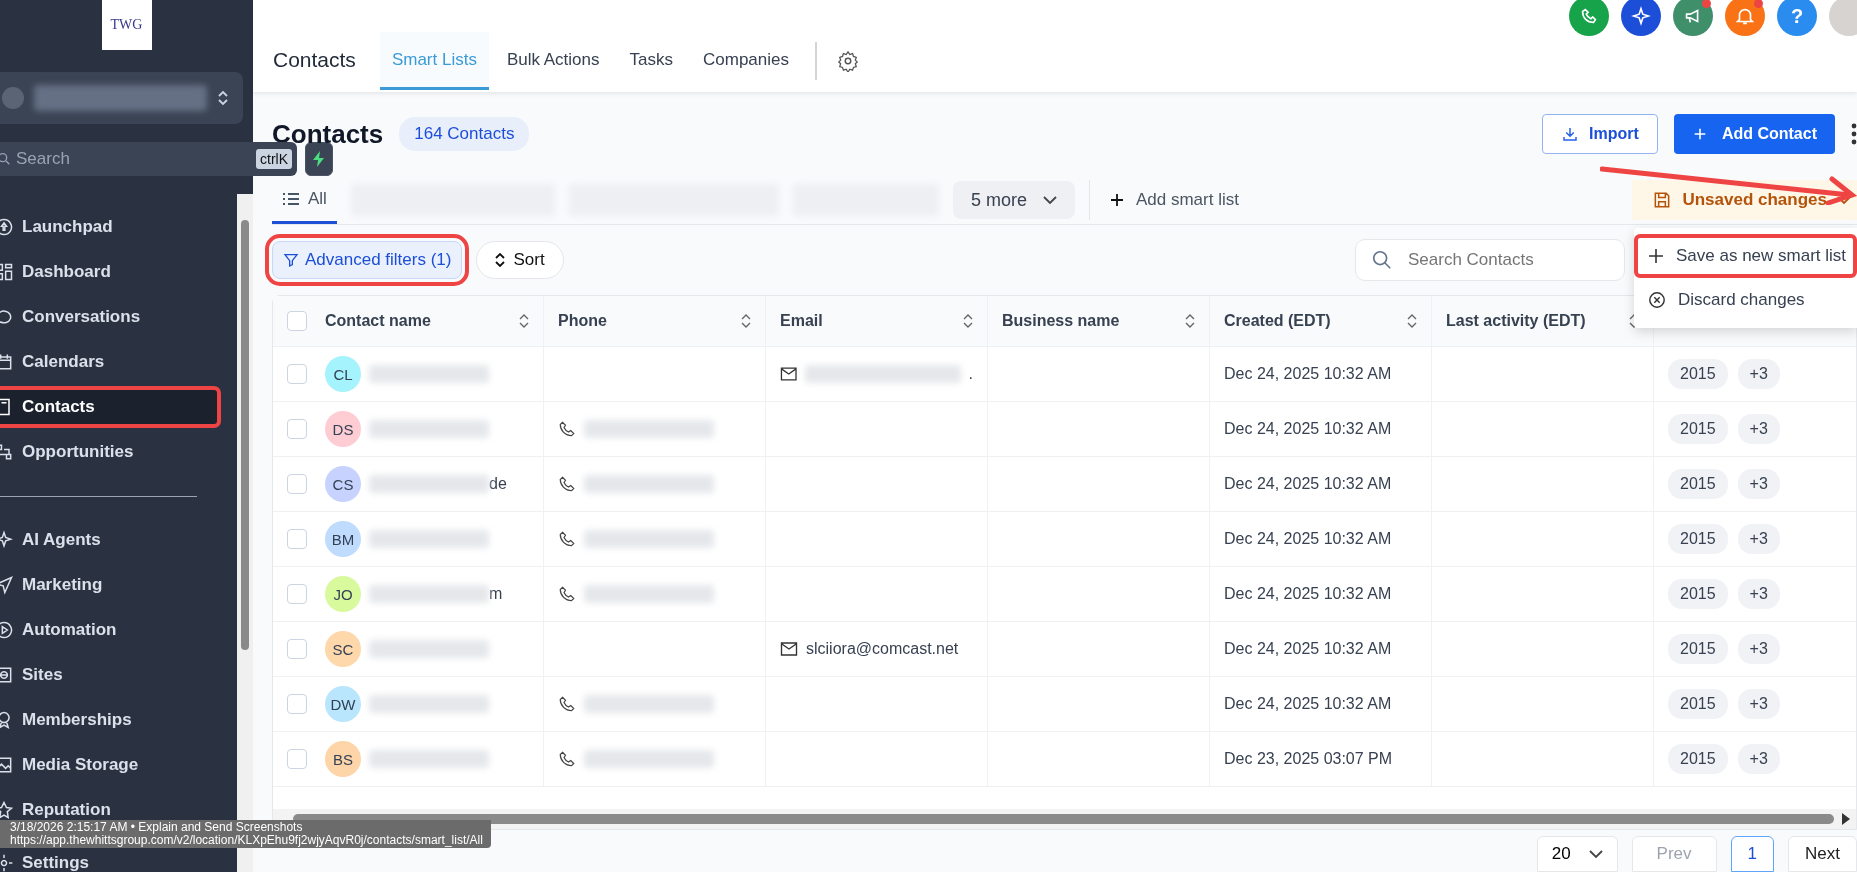 The width and height of the screenshot is (1857, 872). What do you see at coordinates (118, 227) in the screenshot?
I see `nav-item: Launchpad` at bounding box center [118, 227].